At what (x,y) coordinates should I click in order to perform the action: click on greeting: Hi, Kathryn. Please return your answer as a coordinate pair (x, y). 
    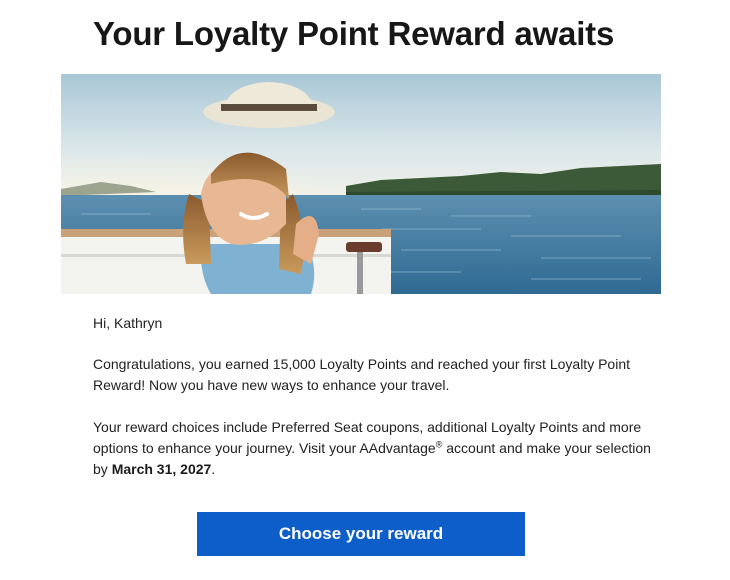
    Looking at the image, I should click on (128, 323).